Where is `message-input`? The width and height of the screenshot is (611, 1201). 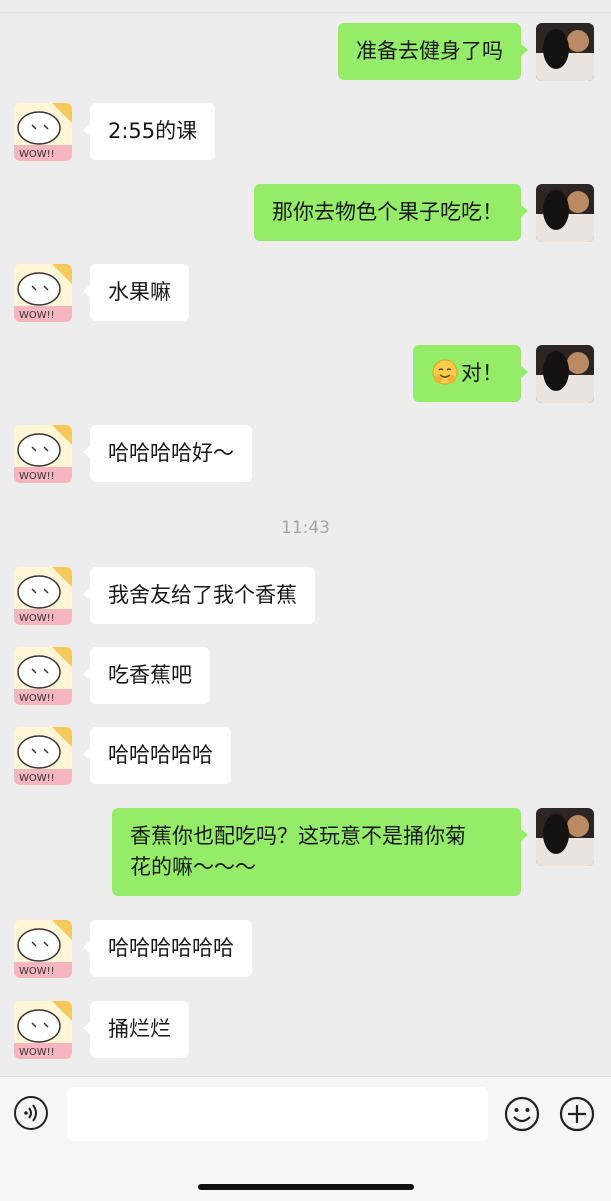 message-input is located at coordinates (277, 1114).